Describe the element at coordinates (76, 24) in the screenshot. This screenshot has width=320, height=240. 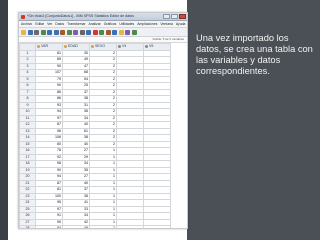
I see `menu-item: Transformar` at that location.